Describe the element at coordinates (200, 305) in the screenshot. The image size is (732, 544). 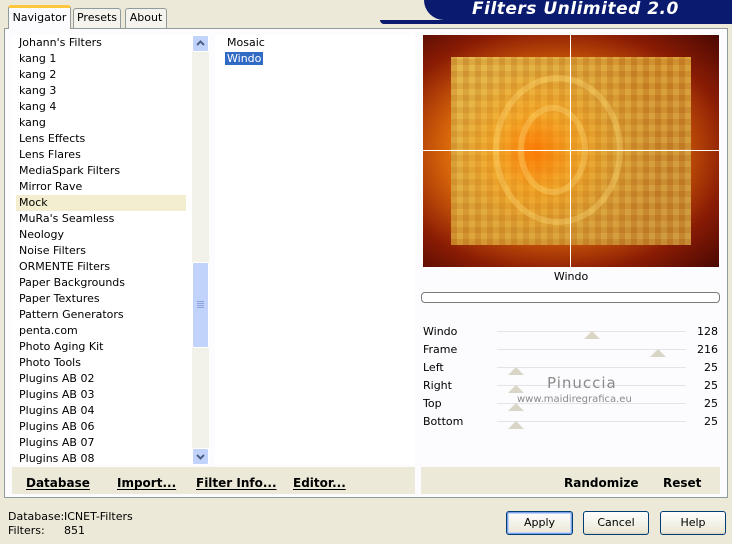
I see `scroll-thumb` at that location.